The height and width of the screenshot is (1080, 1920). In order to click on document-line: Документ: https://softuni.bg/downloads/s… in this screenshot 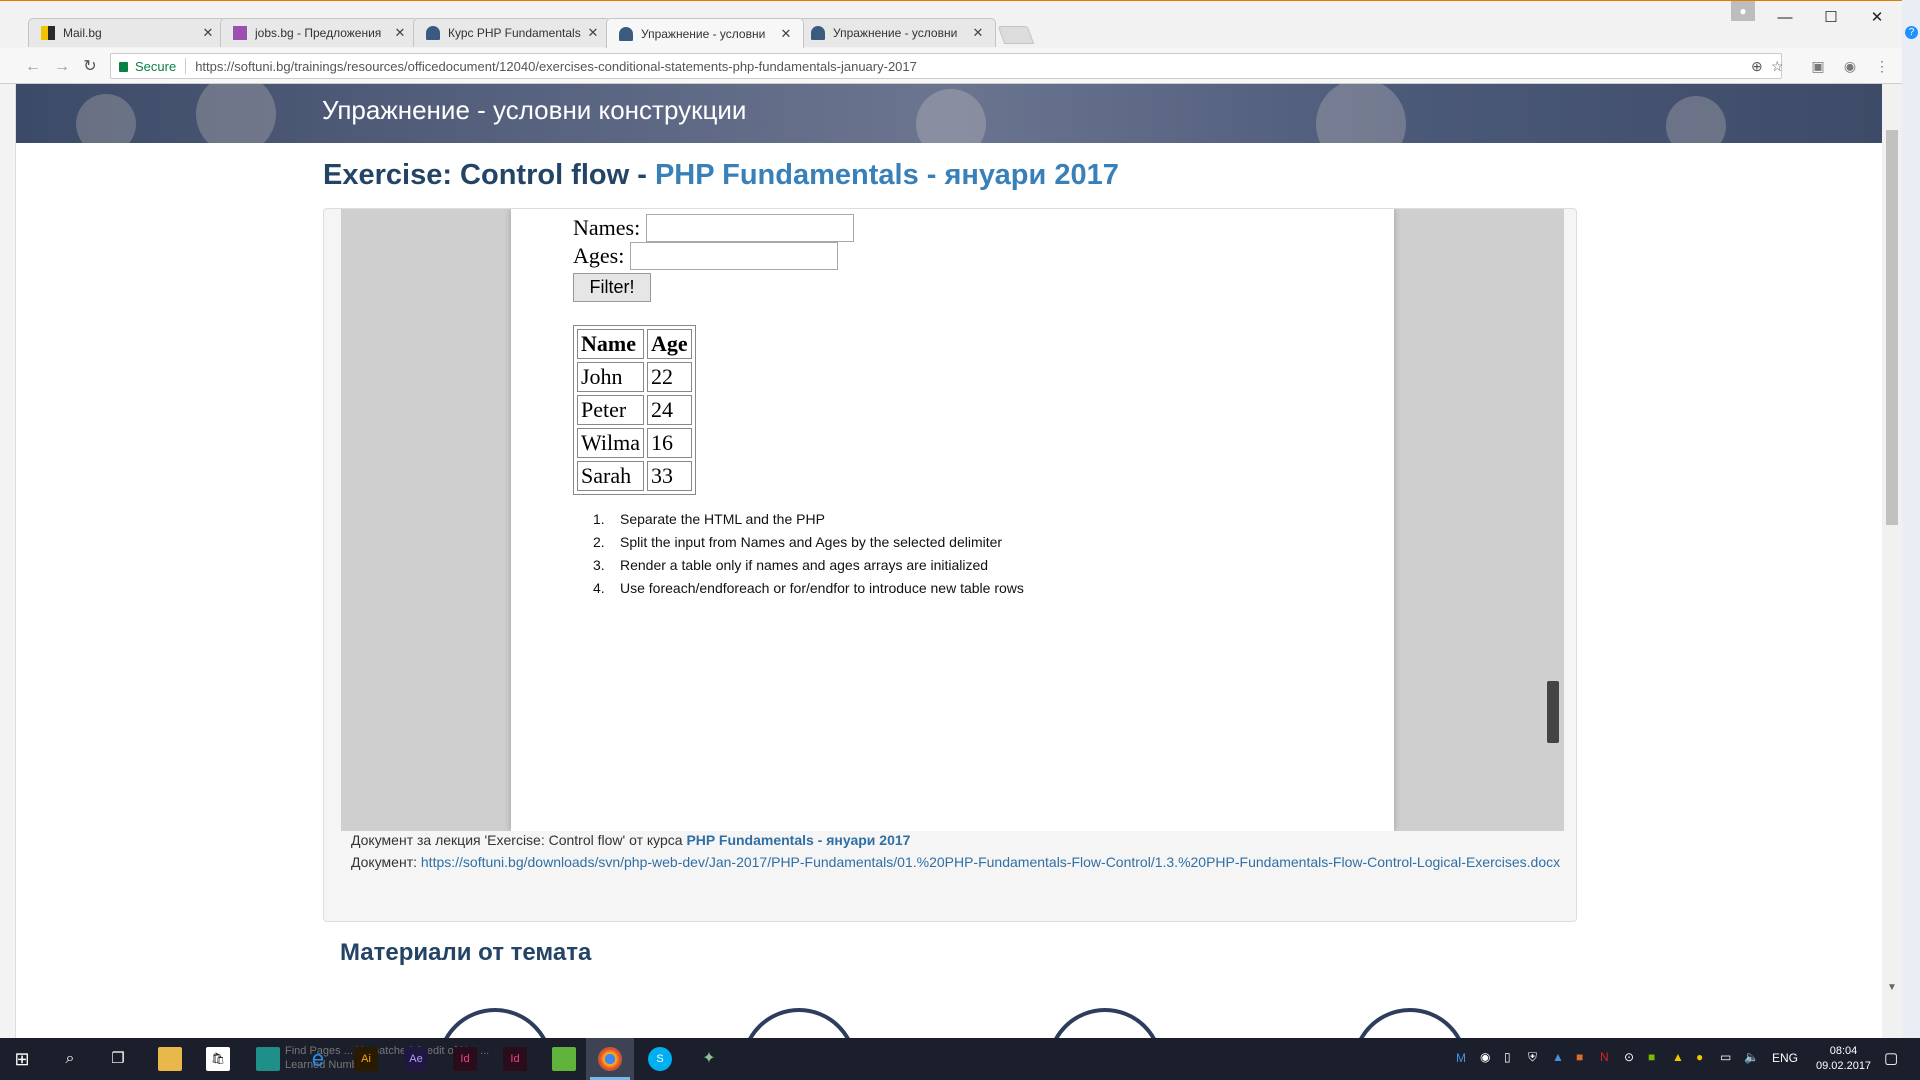, I will do `click(958, 862)`.